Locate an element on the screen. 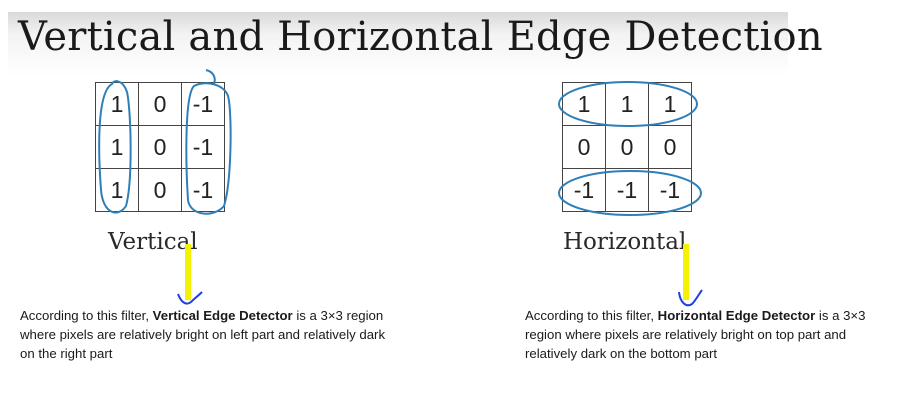 The height and width of the screenshot is (419, 899). vertical-filter-matrix: 1 0 -1 1 0 -1 1 0 -1 is located at coordinates (160, 147).